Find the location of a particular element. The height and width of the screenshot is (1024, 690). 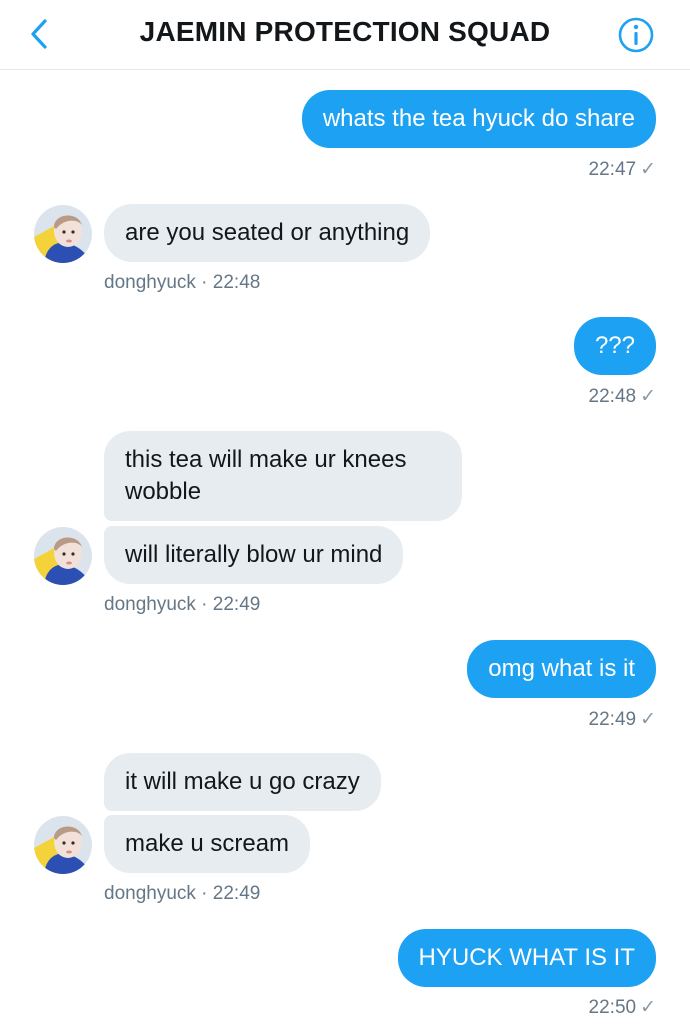

info-button is located at coordinates (636, 35).